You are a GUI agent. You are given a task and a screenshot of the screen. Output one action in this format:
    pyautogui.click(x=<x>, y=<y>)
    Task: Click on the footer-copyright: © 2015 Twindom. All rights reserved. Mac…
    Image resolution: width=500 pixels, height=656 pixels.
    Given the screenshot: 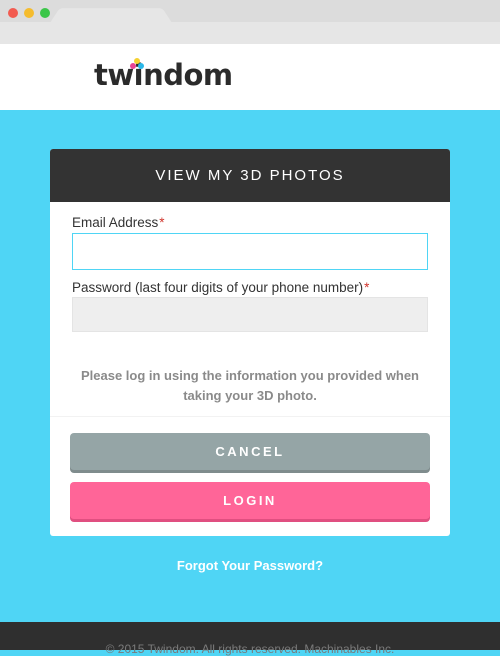 What is the action you would take?
    pyautogui.click(x=250, y=649)
    